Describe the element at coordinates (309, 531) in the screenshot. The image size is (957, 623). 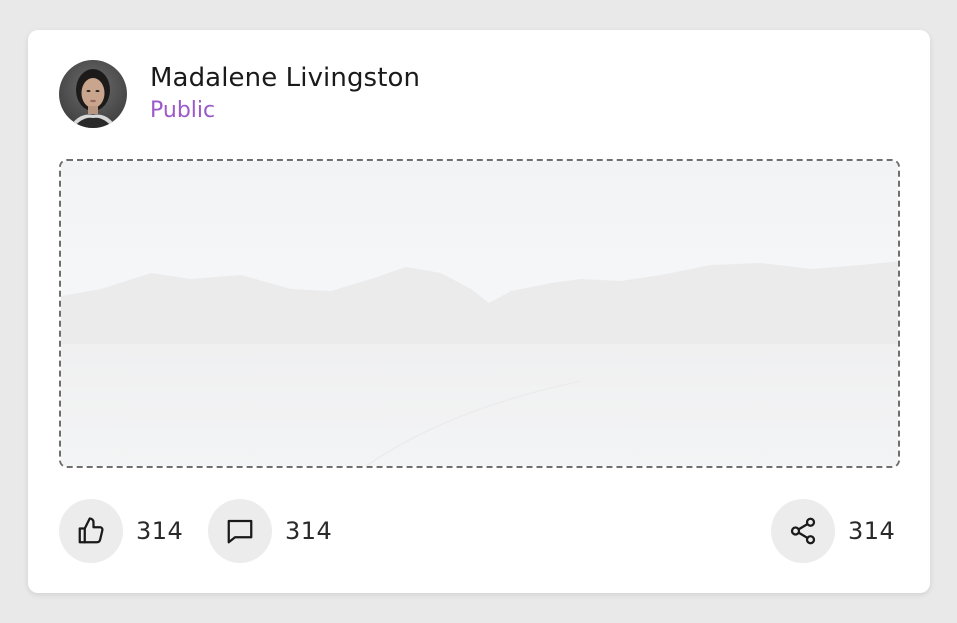
I see `comment-count: 314` at that location.